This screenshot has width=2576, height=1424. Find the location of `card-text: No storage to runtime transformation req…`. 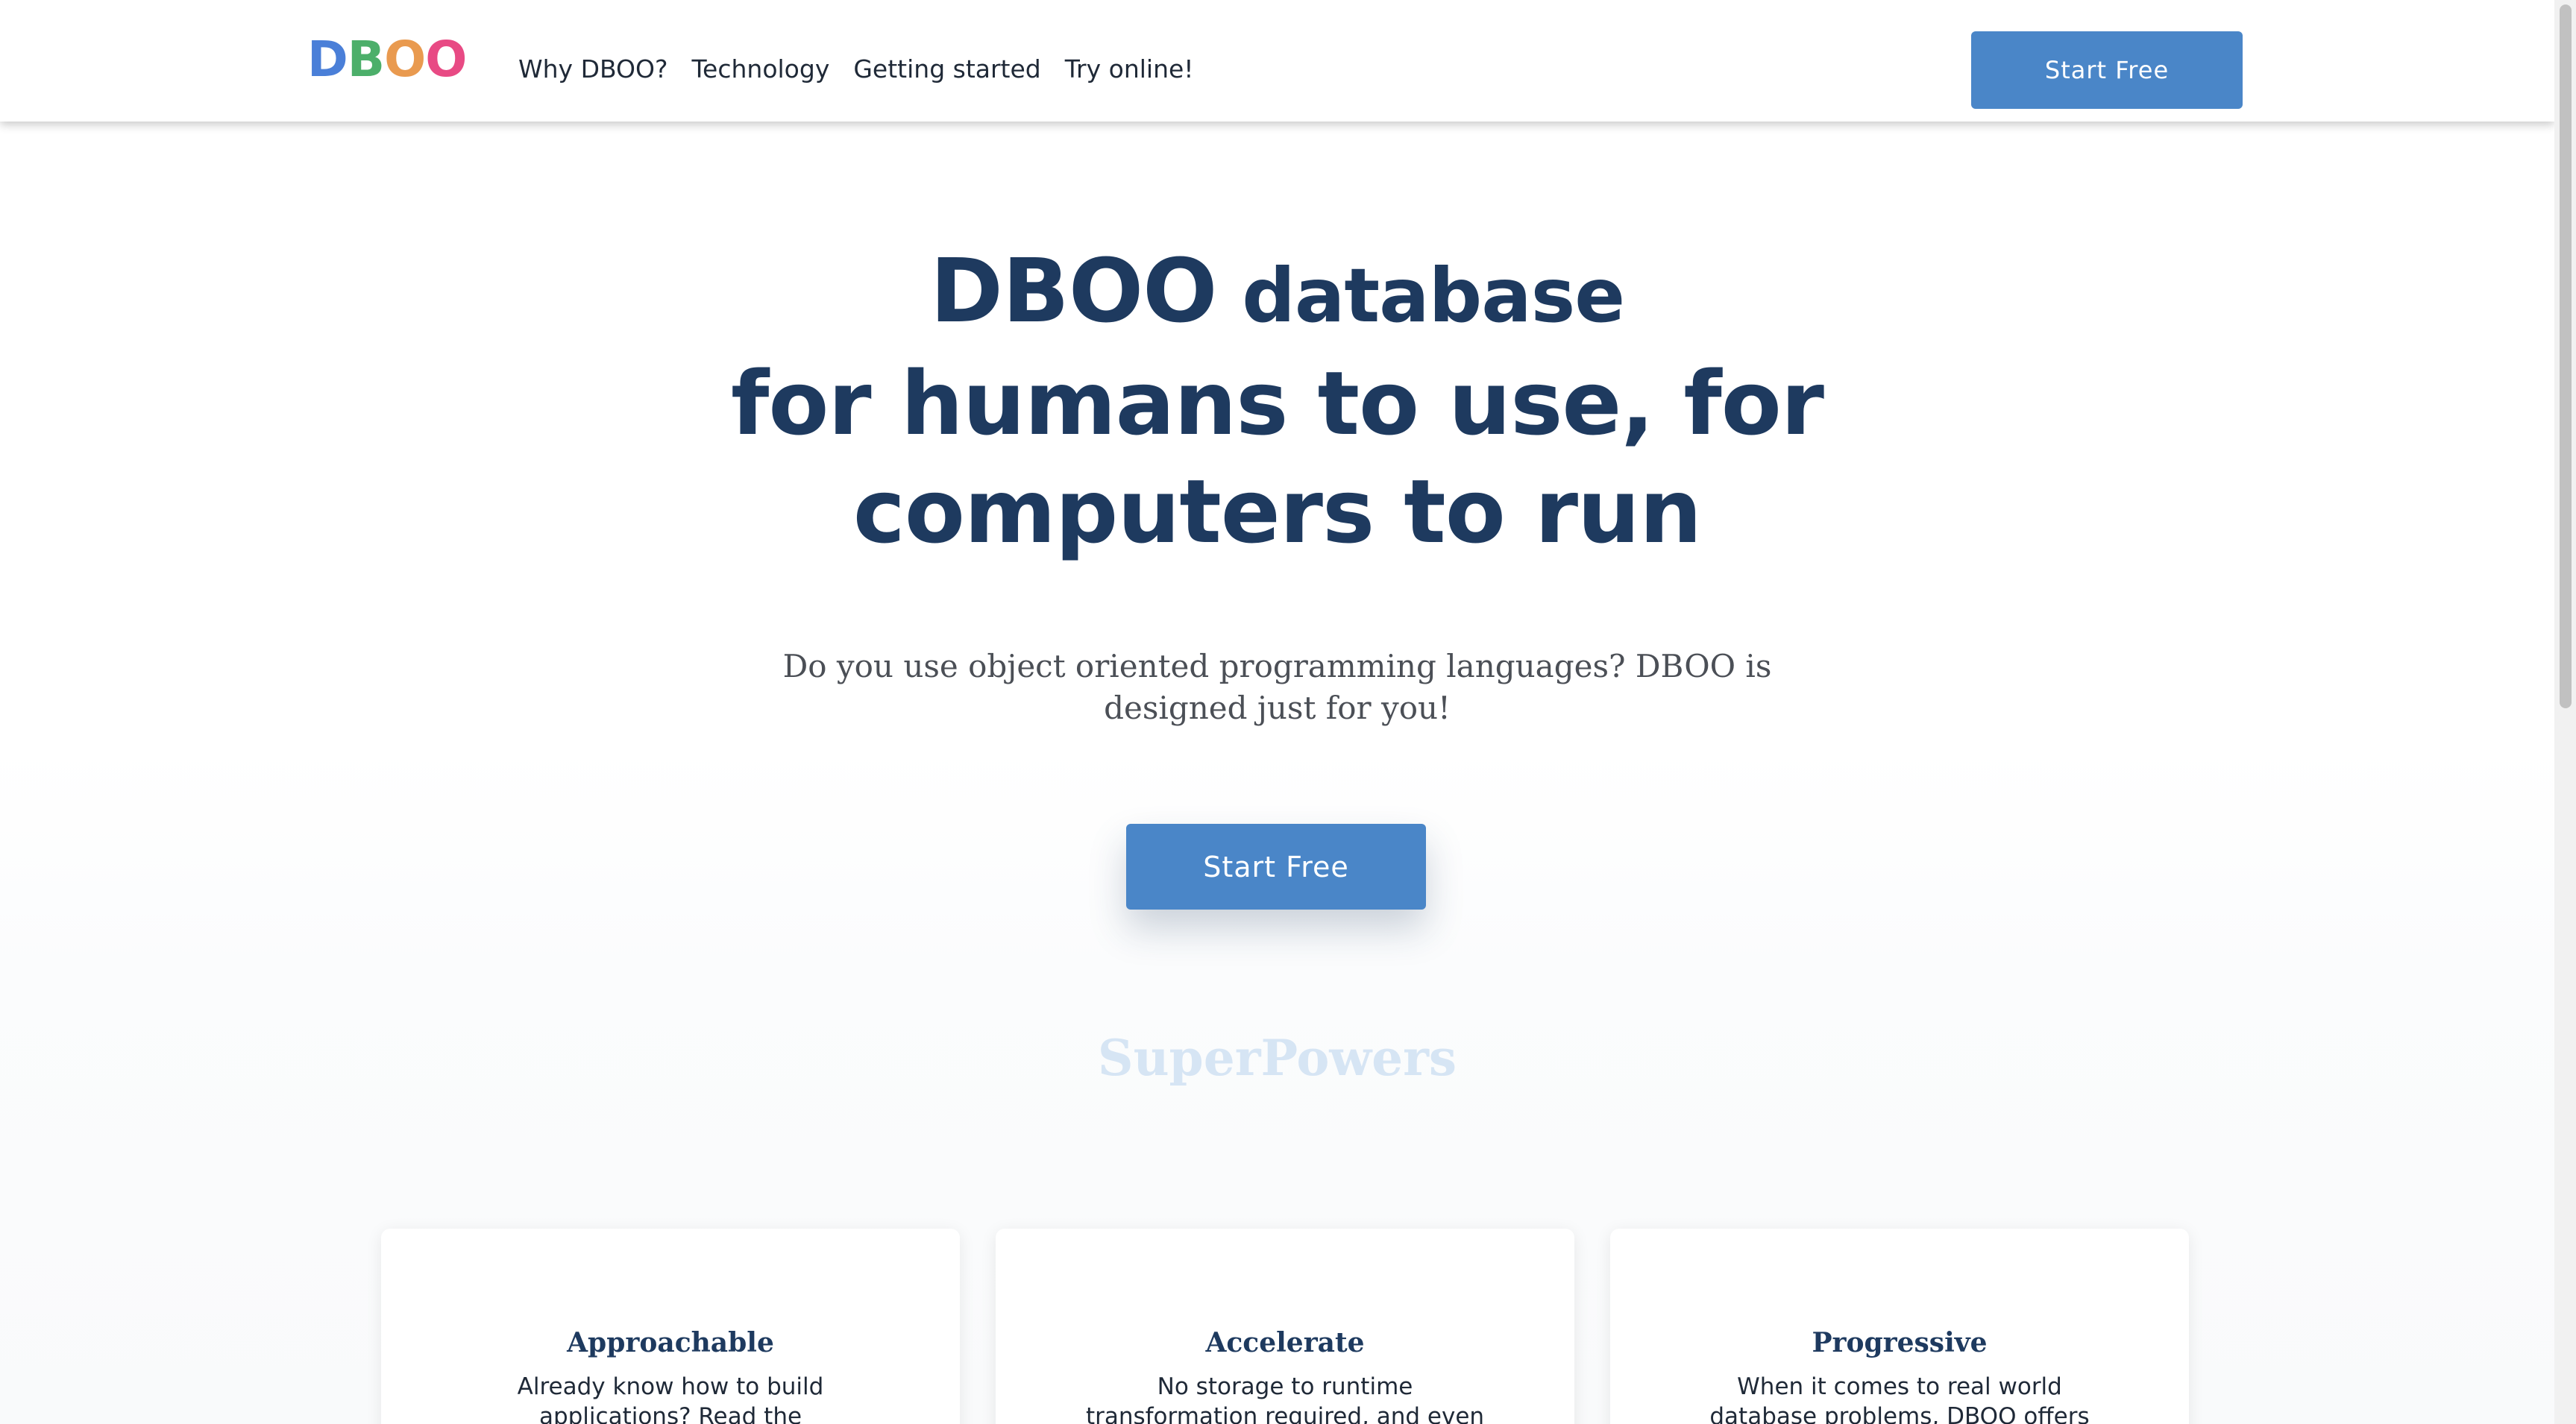

card-text: No storage to runtime transformation req… is located at coordinates (1285, 1398).